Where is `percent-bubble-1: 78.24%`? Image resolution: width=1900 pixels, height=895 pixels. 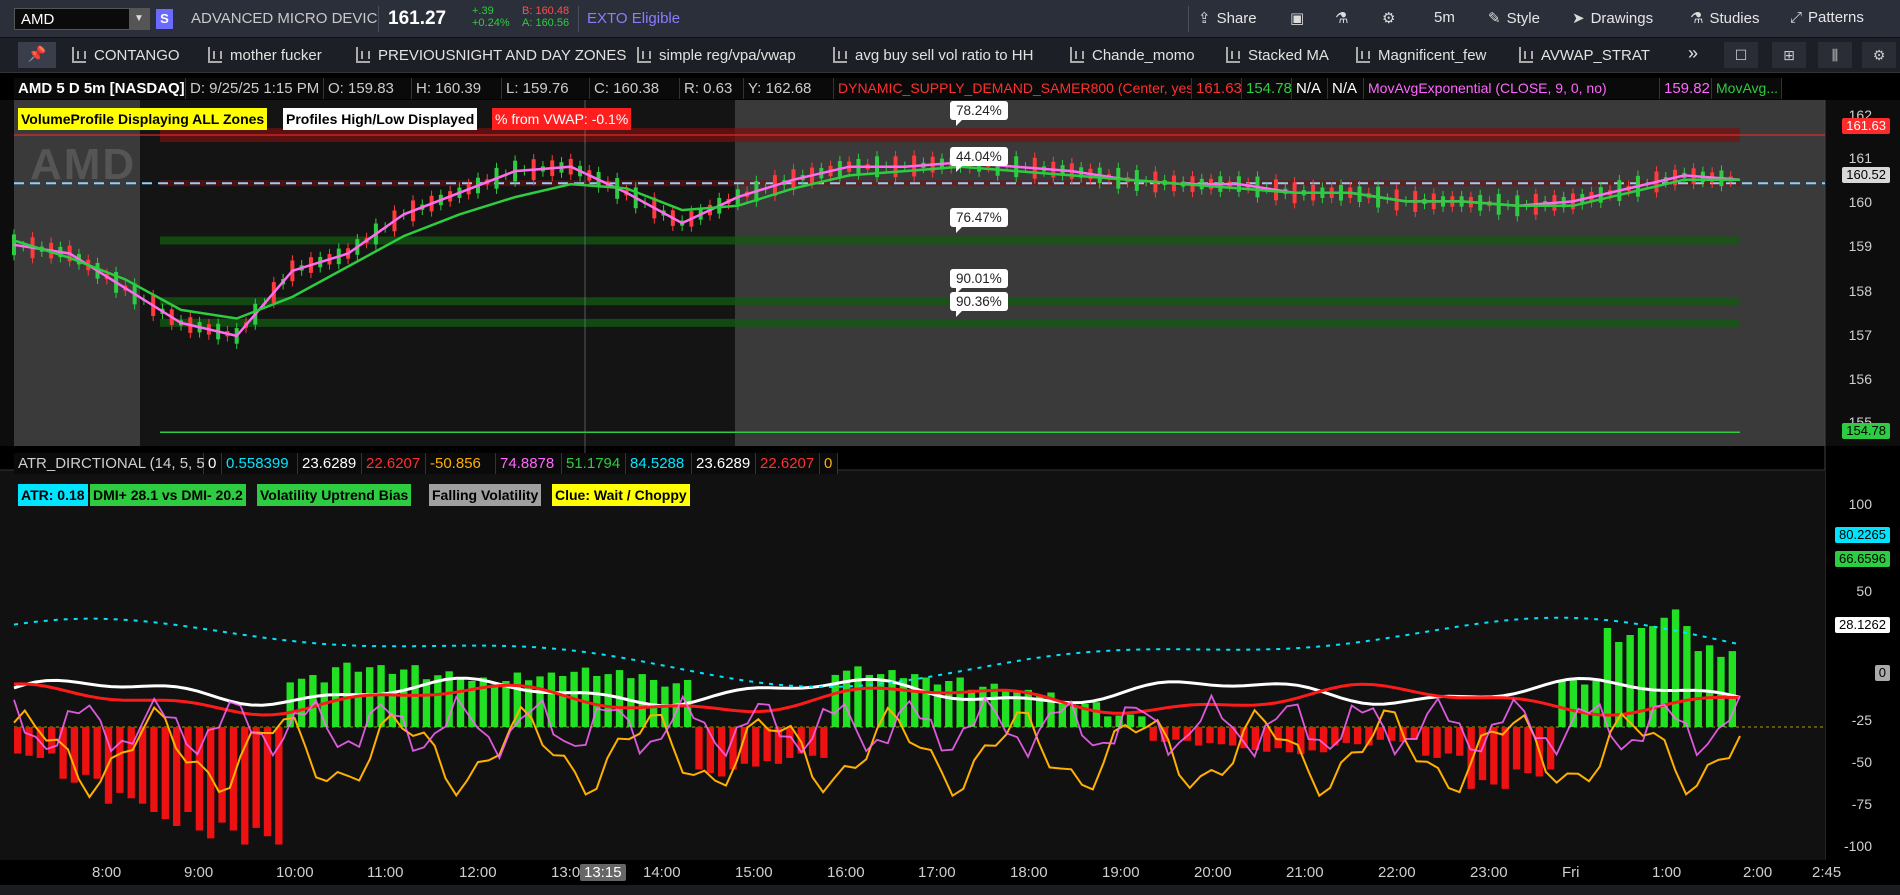
percent-bubble-1: 78.24% is located at coordinates (979, 113).